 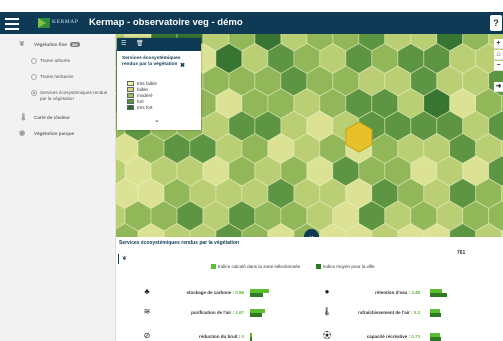 What do you see at coordinates (182, 65) in the screenshot?
I see `close-icon: ✖` at bounding box center [182, 65].